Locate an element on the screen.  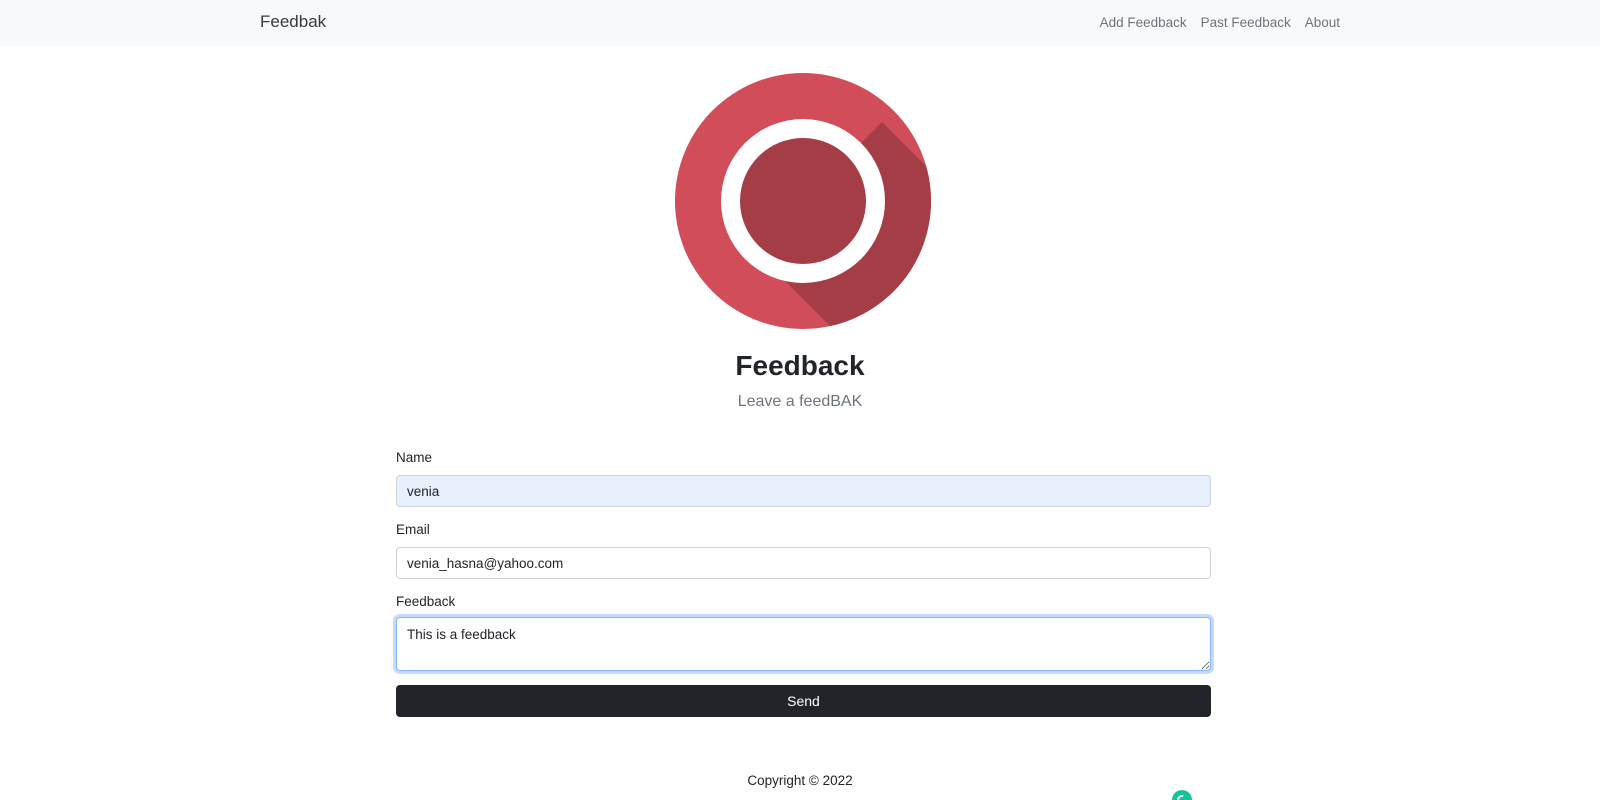
name-label: Name is located at coordinates (414, 457).